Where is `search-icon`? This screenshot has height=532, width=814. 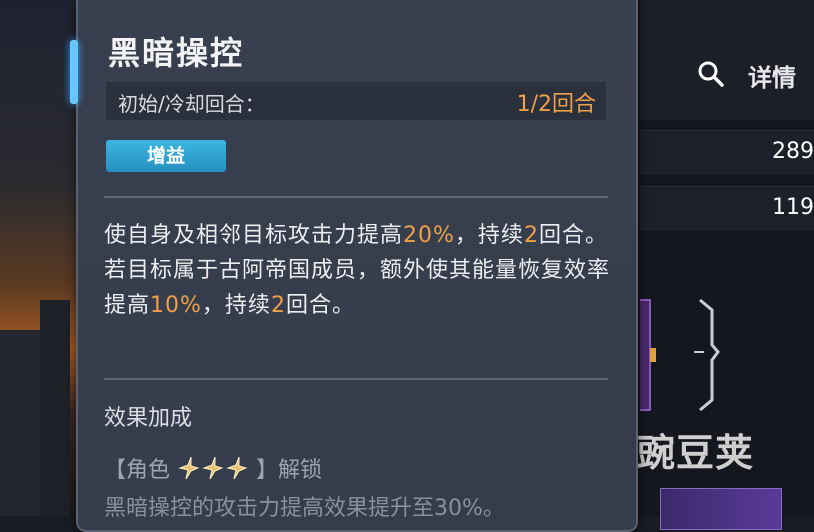
search-icon is located at coordinates (711, 74).